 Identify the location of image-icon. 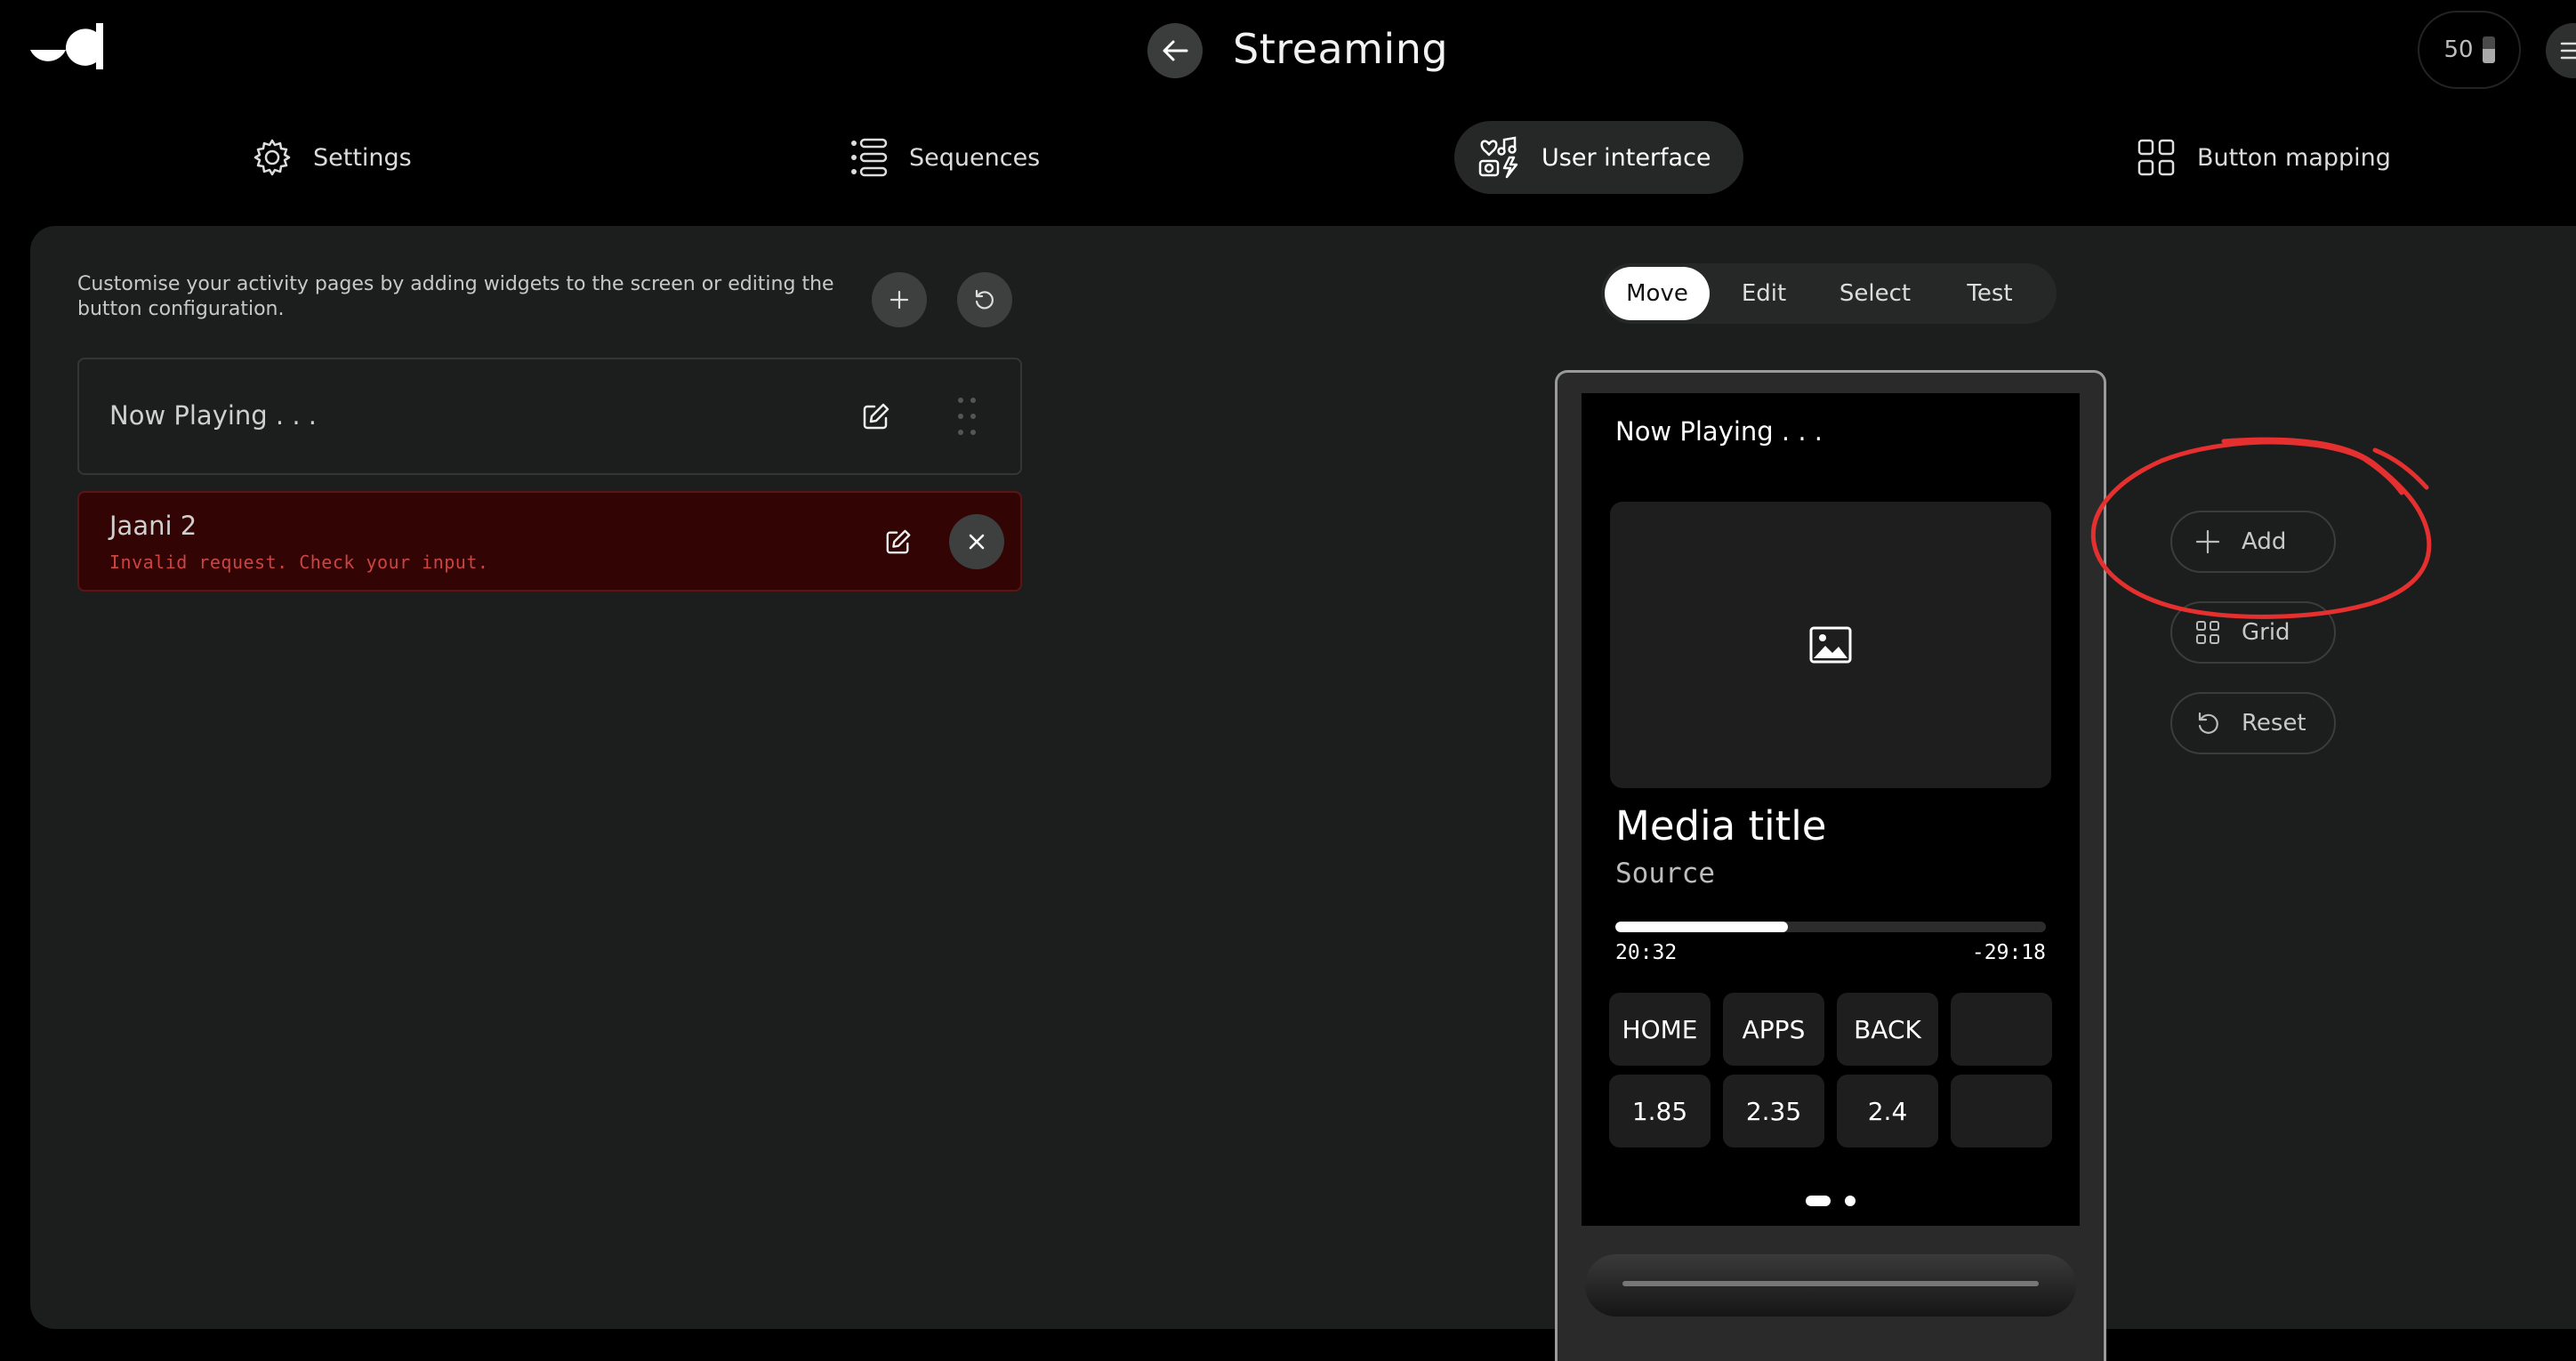
(1830, 645).